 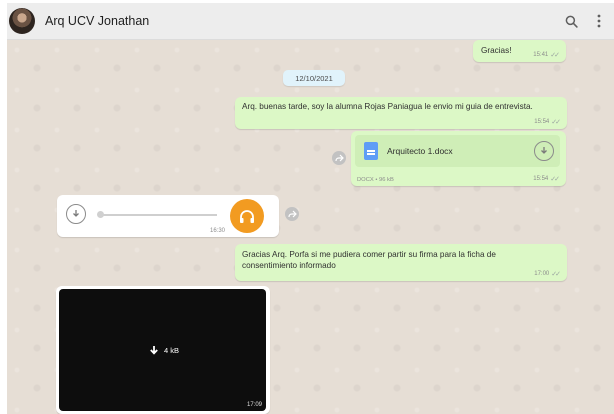 What do you see at coordinates (76, 214) in the screenshot?
I see `audio-download-icon` at bounding box center [76, 214].